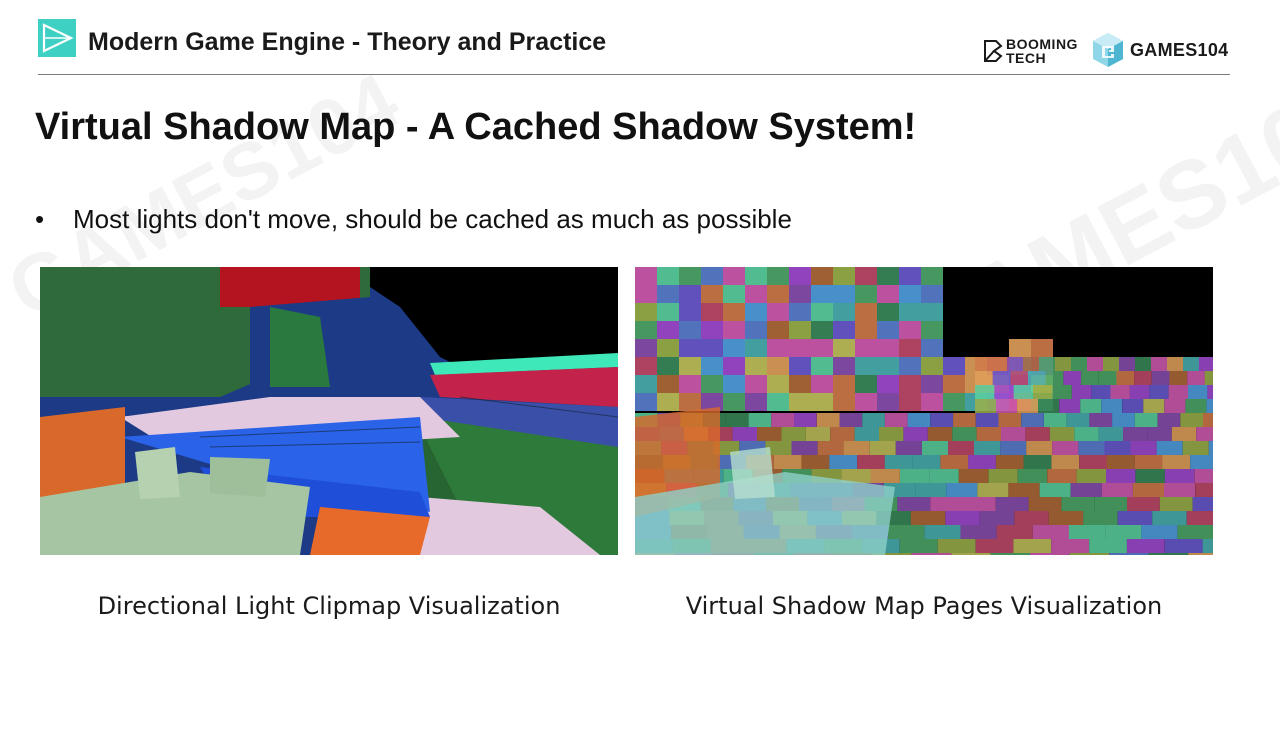 The height and width of the screenshot is (741, 1280). I want to click on games104-logo-text: GAMES104, so click(1179, 50).